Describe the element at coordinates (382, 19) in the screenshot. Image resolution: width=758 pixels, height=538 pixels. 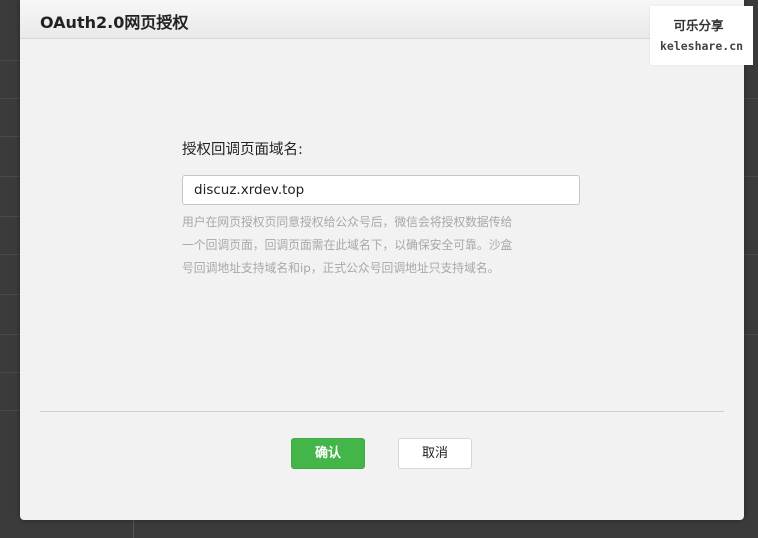
I see `dialog-header: OAuth2.0网页授权` at that location.